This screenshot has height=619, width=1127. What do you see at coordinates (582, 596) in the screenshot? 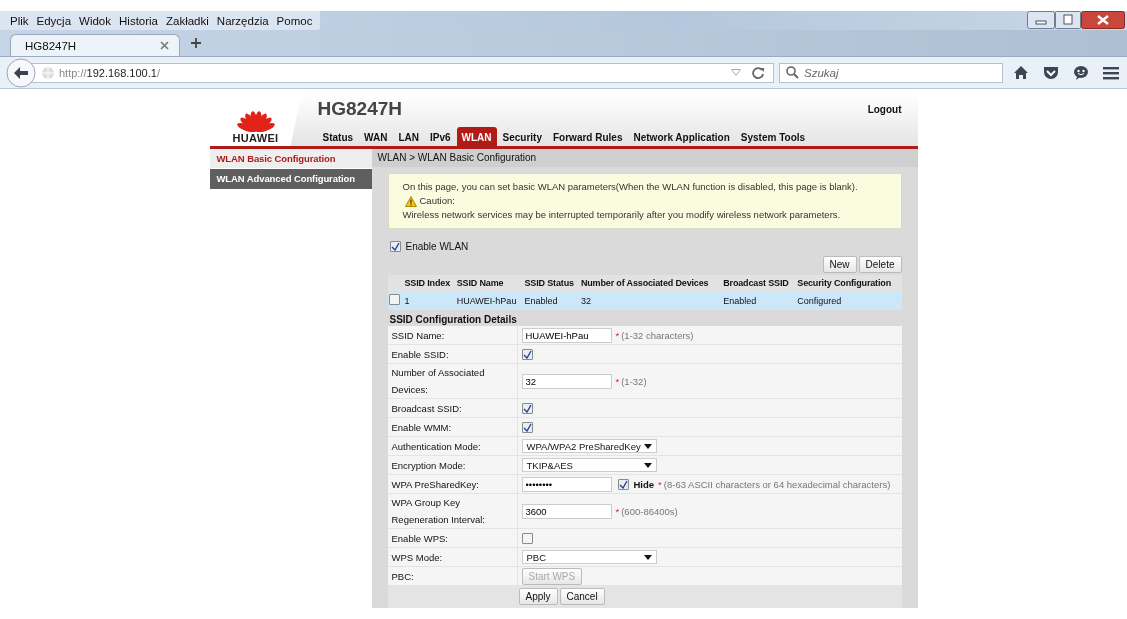
I see `action-button: Cancel` at bounding box center [582, 596].